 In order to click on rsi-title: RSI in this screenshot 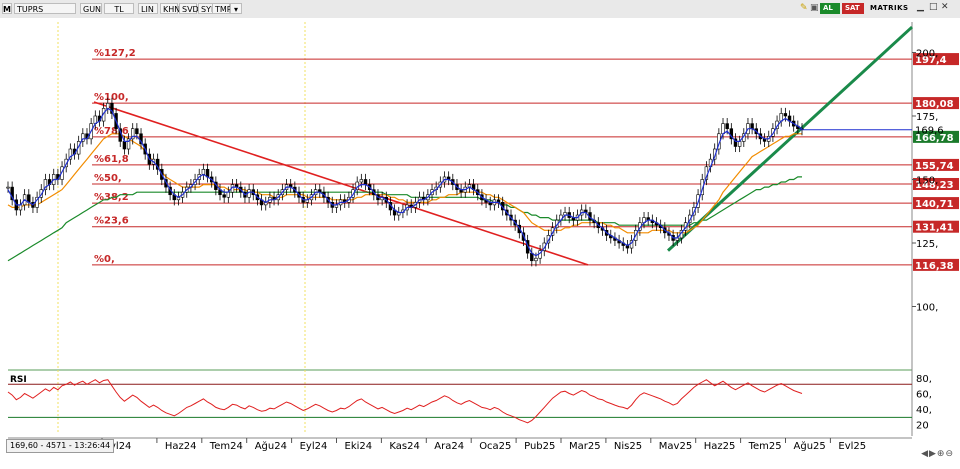, I will do `click(18, 380)`.